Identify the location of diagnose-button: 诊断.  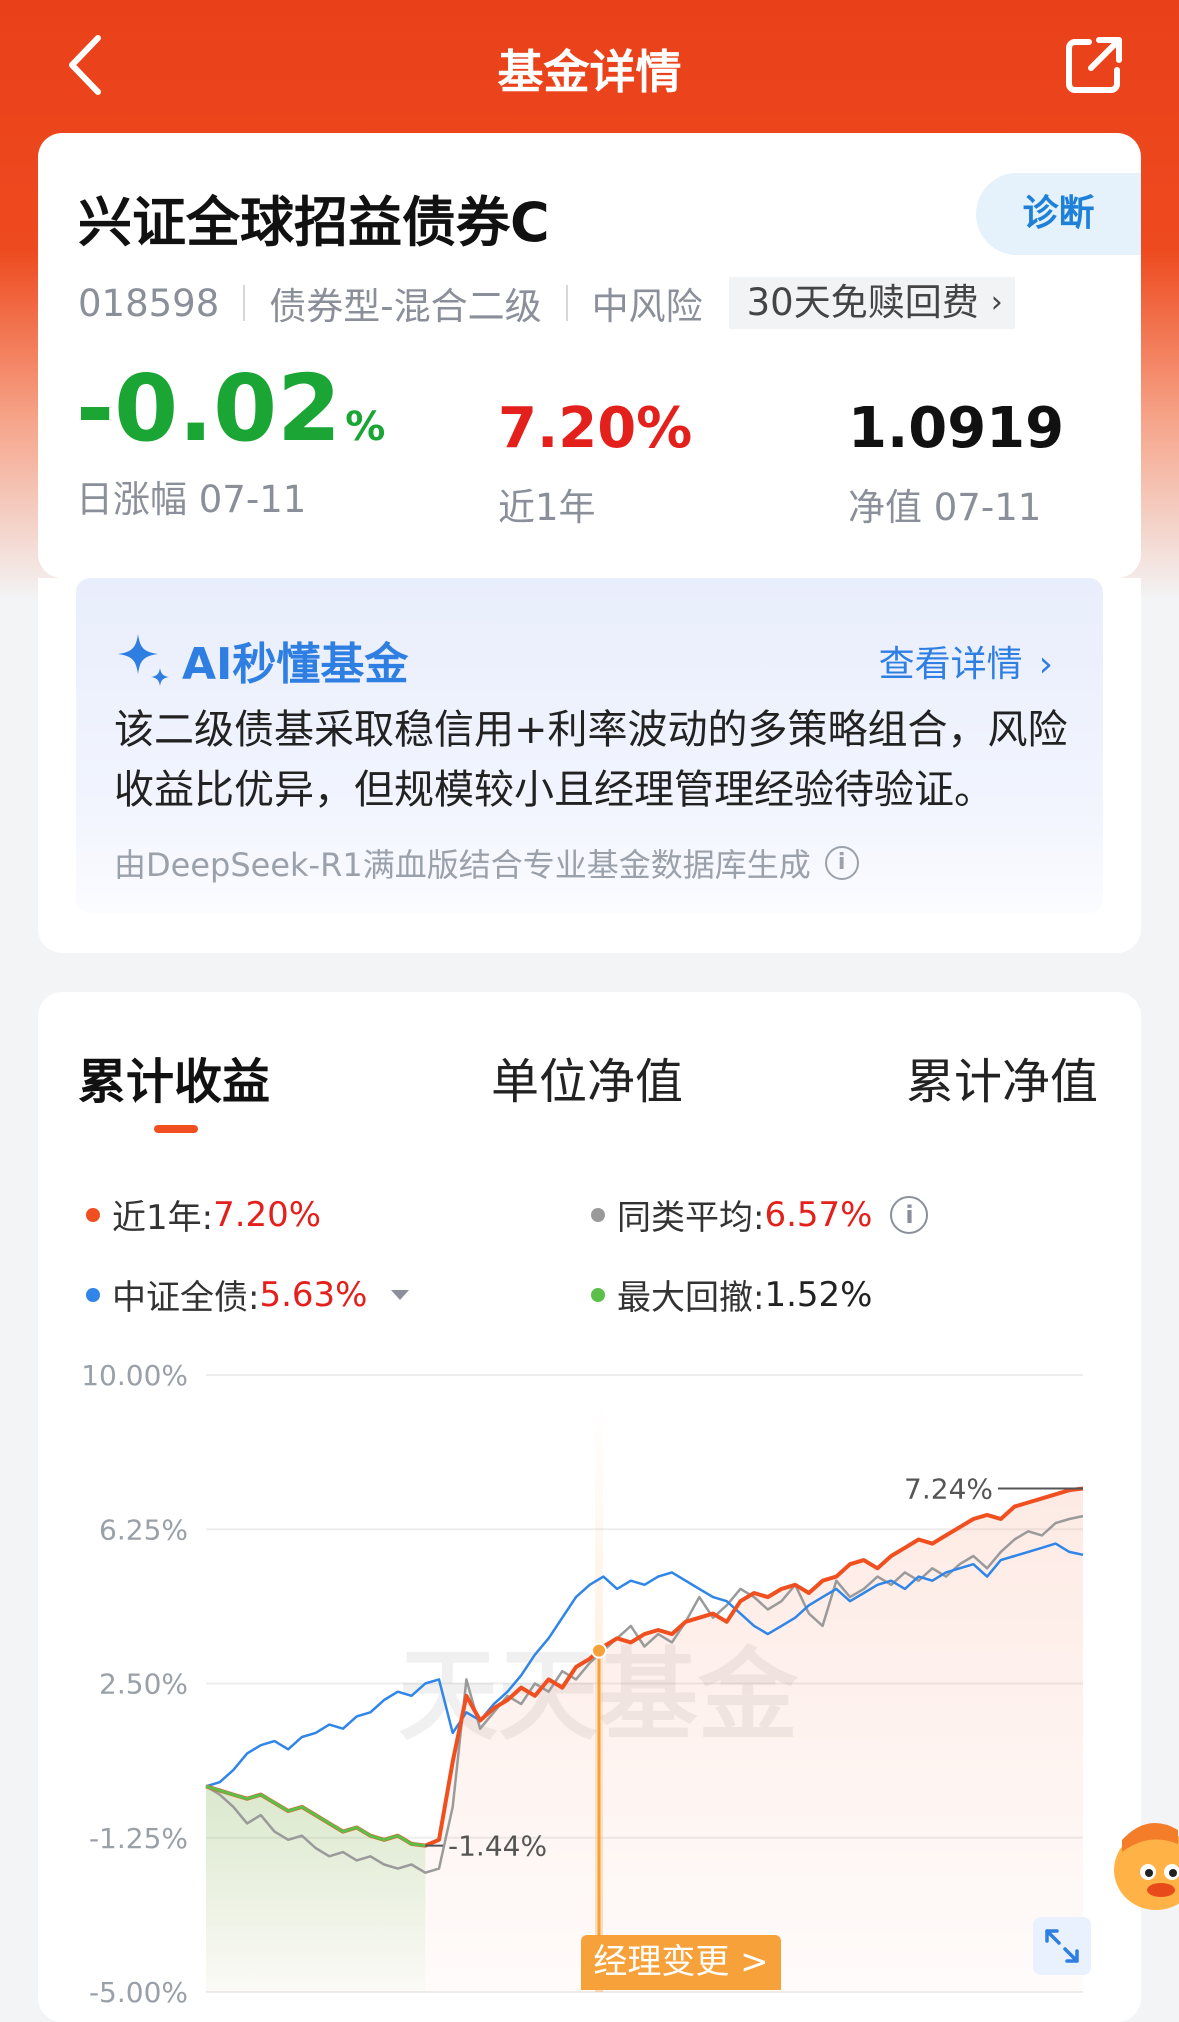
(1058, 214).